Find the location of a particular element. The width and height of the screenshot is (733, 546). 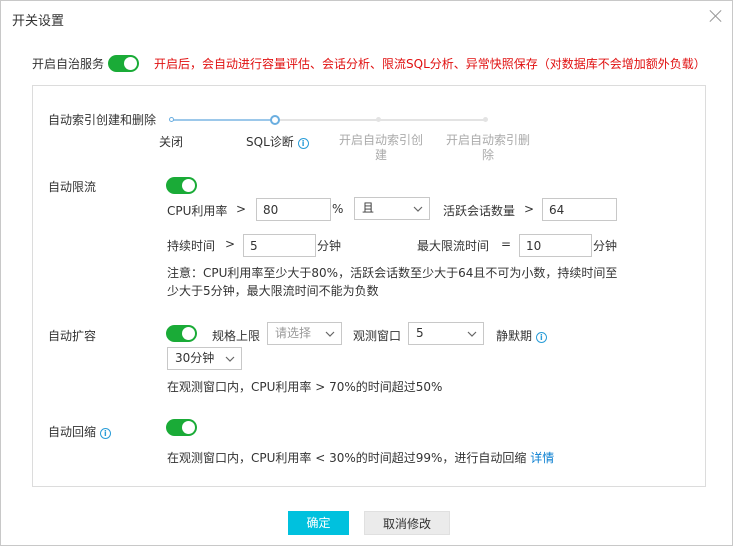

quiet-period-select: 30分钟 is located at coordinates (204, 358).